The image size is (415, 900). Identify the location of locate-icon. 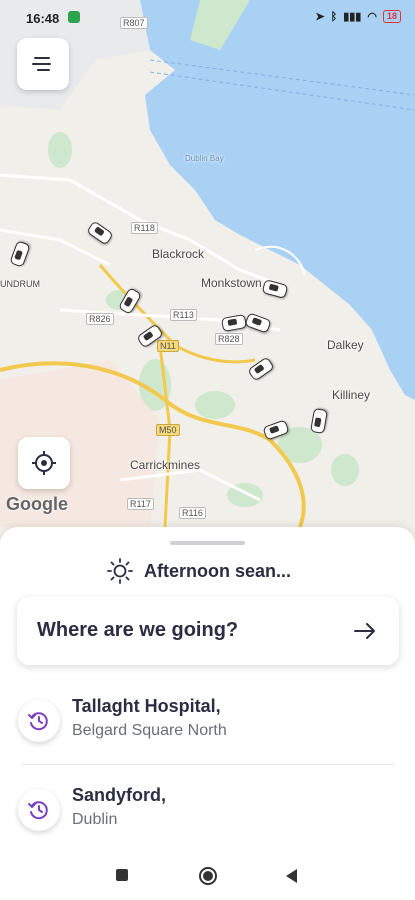
(44, 463).